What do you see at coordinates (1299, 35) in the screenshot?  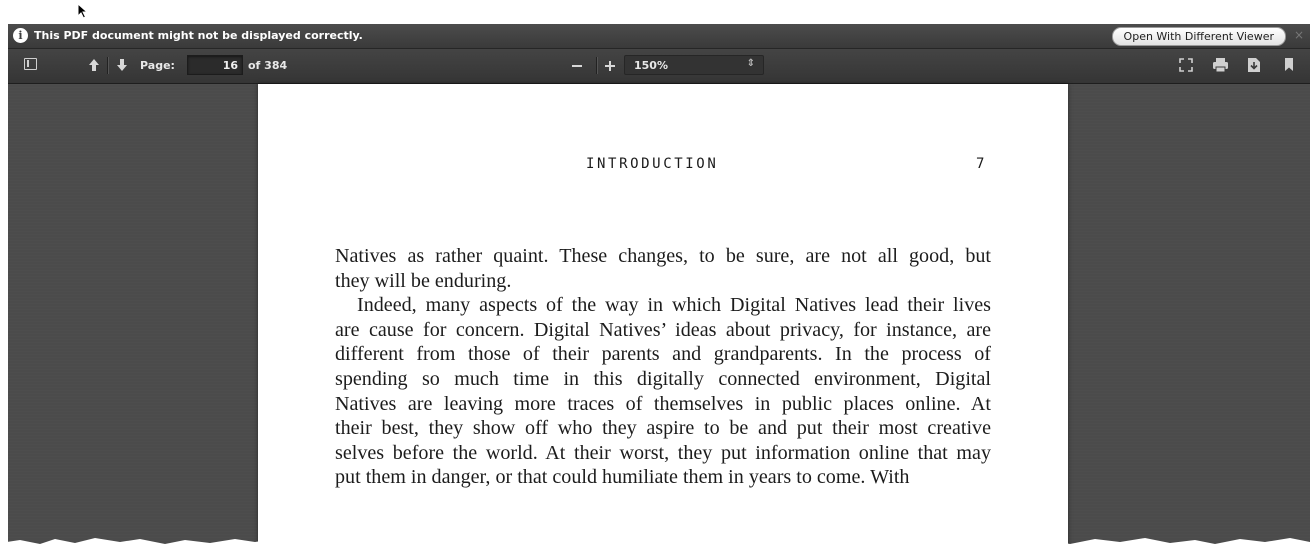 I see `close-notification-icon: ×` at bounding box center [1299, 35].